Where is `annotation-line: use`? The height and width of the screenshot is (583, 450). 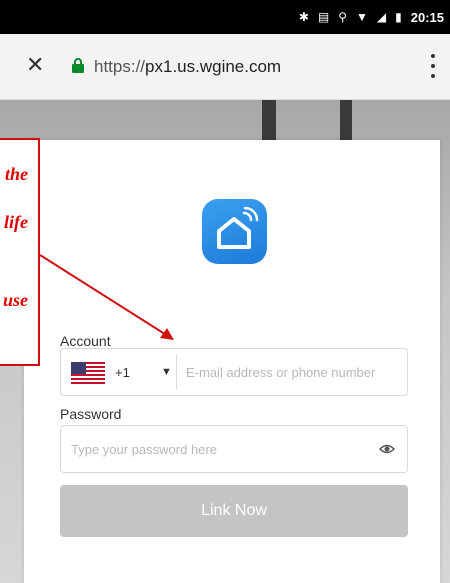 annotation-line: use is located at coordinates (15, 300).